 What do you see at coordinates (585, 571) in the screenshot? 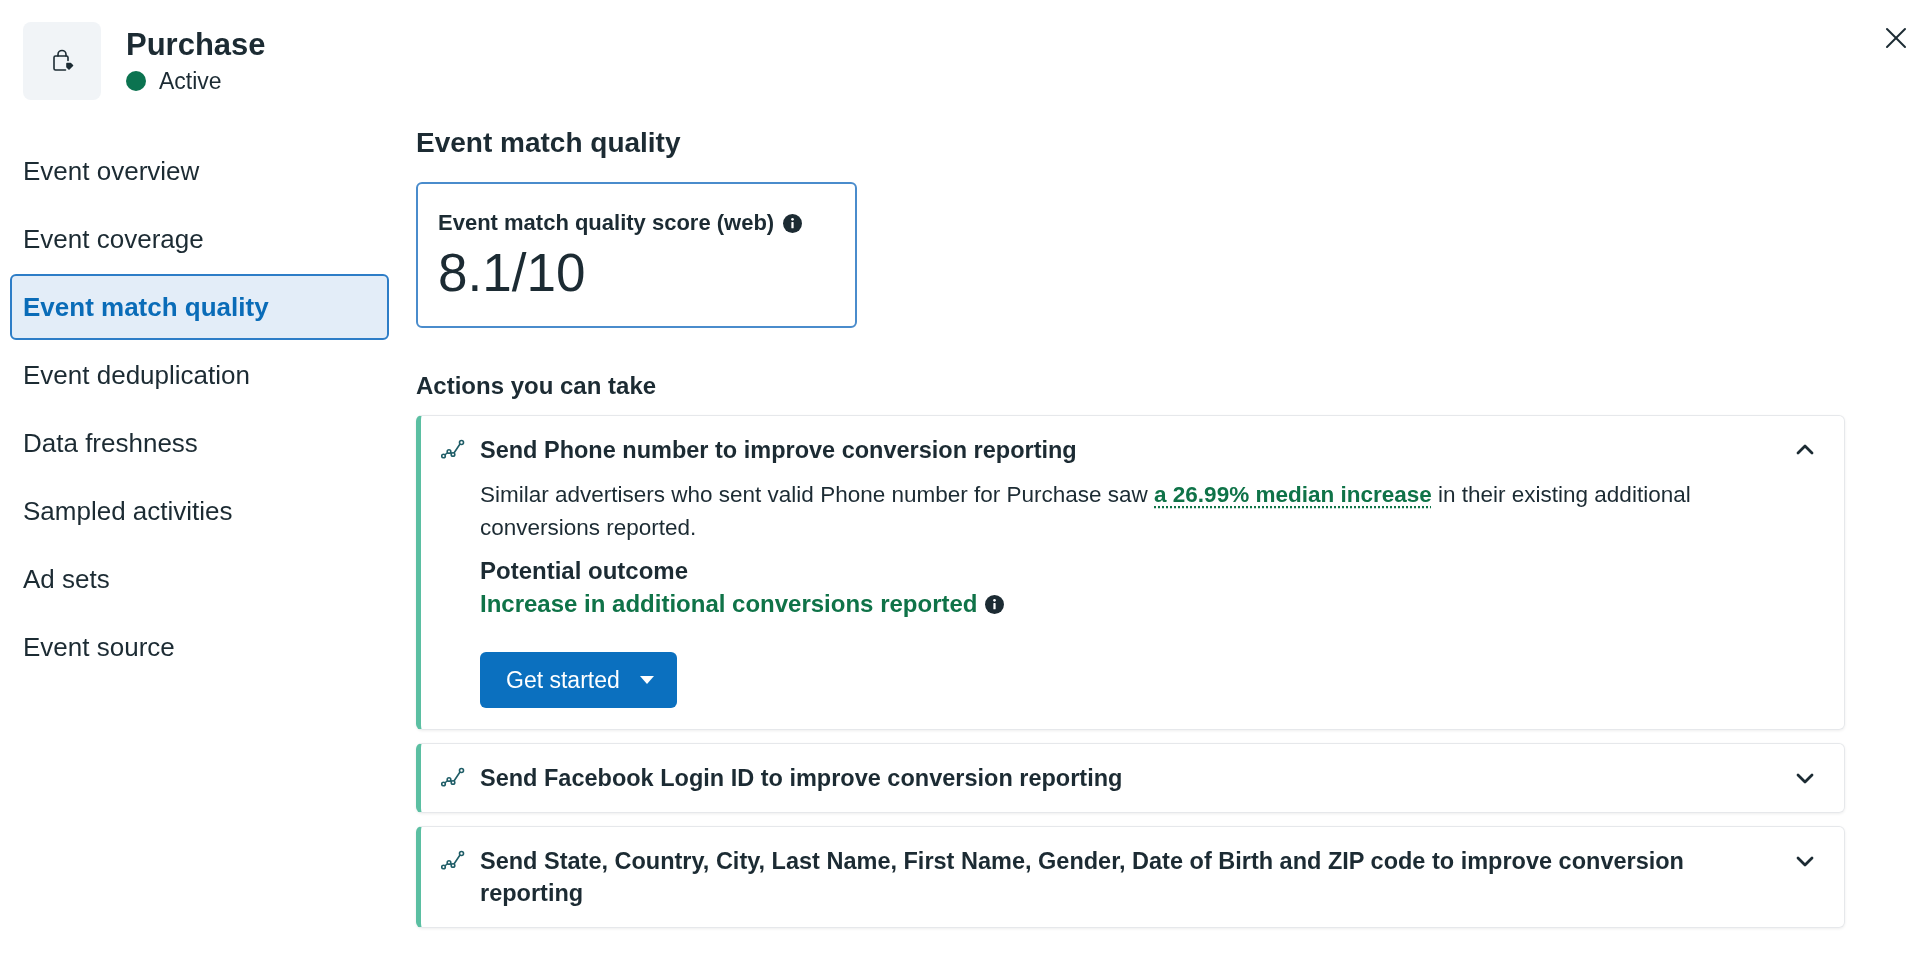
I see `outcome-label: Potential outcome` at bounding box center [585, 571].